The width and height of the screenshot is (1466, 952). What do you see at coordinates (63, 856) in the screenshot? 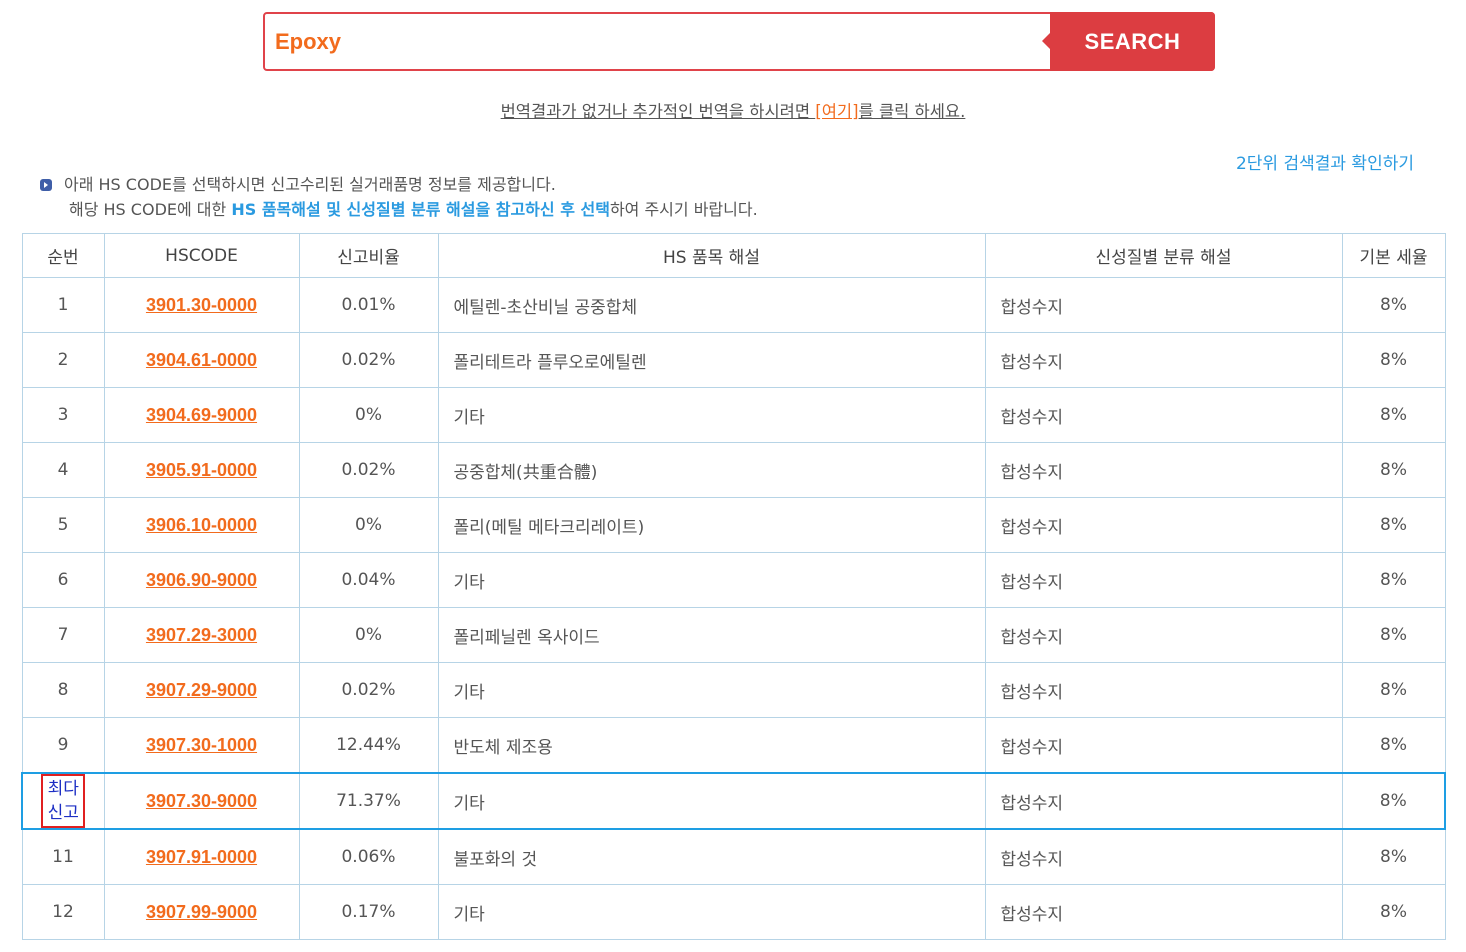
I see `row-no: 11` at bounding box center [63, 856].